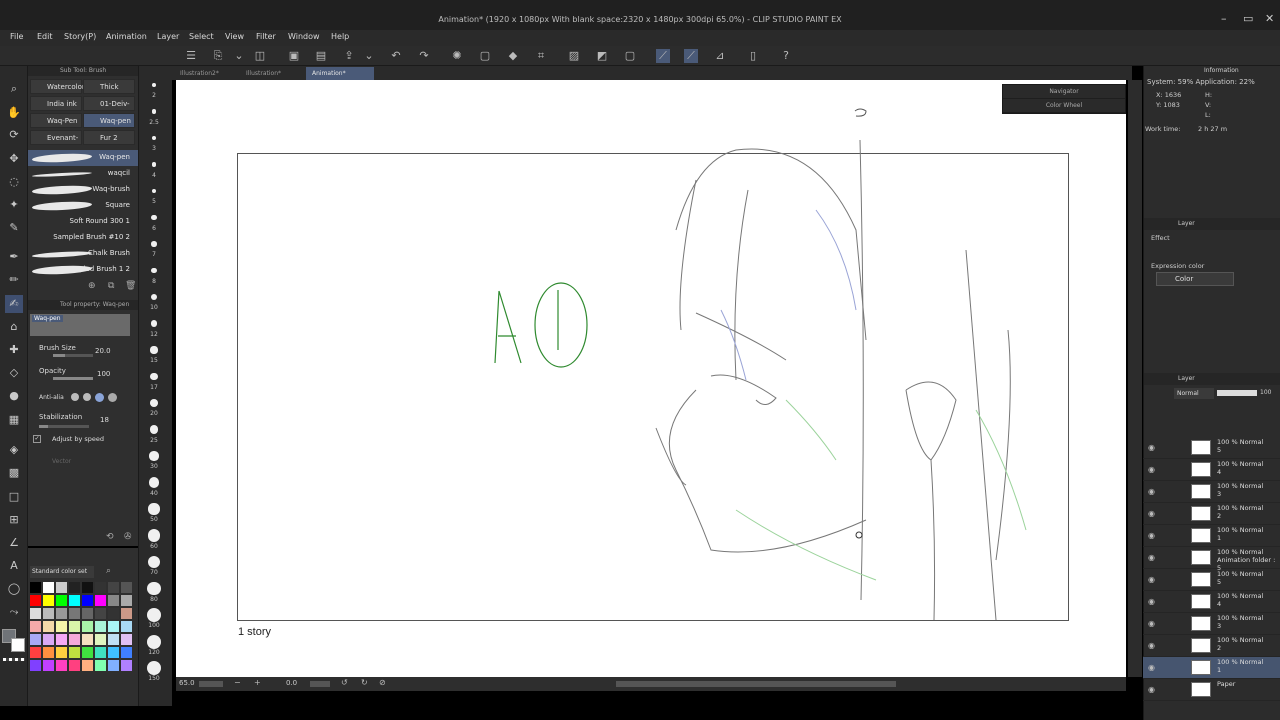 The width and height of the screenshot is (1280, 720). Describe the element at coordinates (83, 270) in the screenshot. I see `brush-item: Sampled Brush 1 2` at that location.